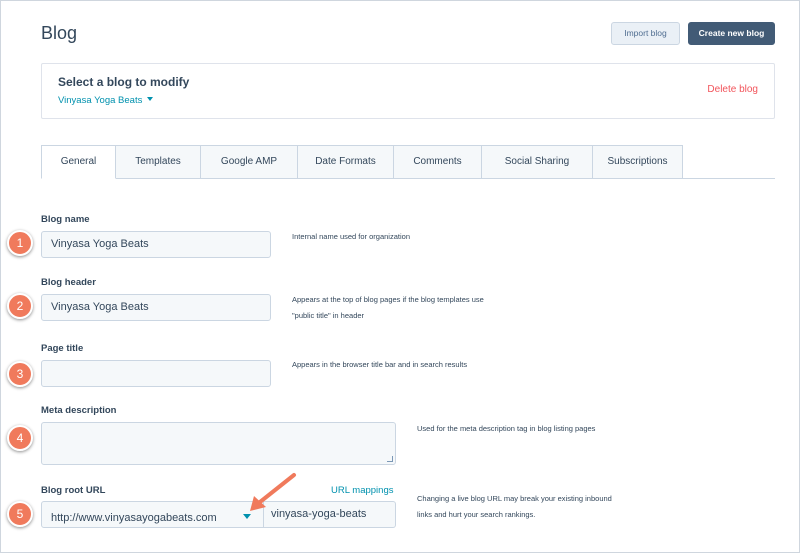 The image size is (800, 553). I want to click on url-mappings-link: URL mappings, so click(362, 490).